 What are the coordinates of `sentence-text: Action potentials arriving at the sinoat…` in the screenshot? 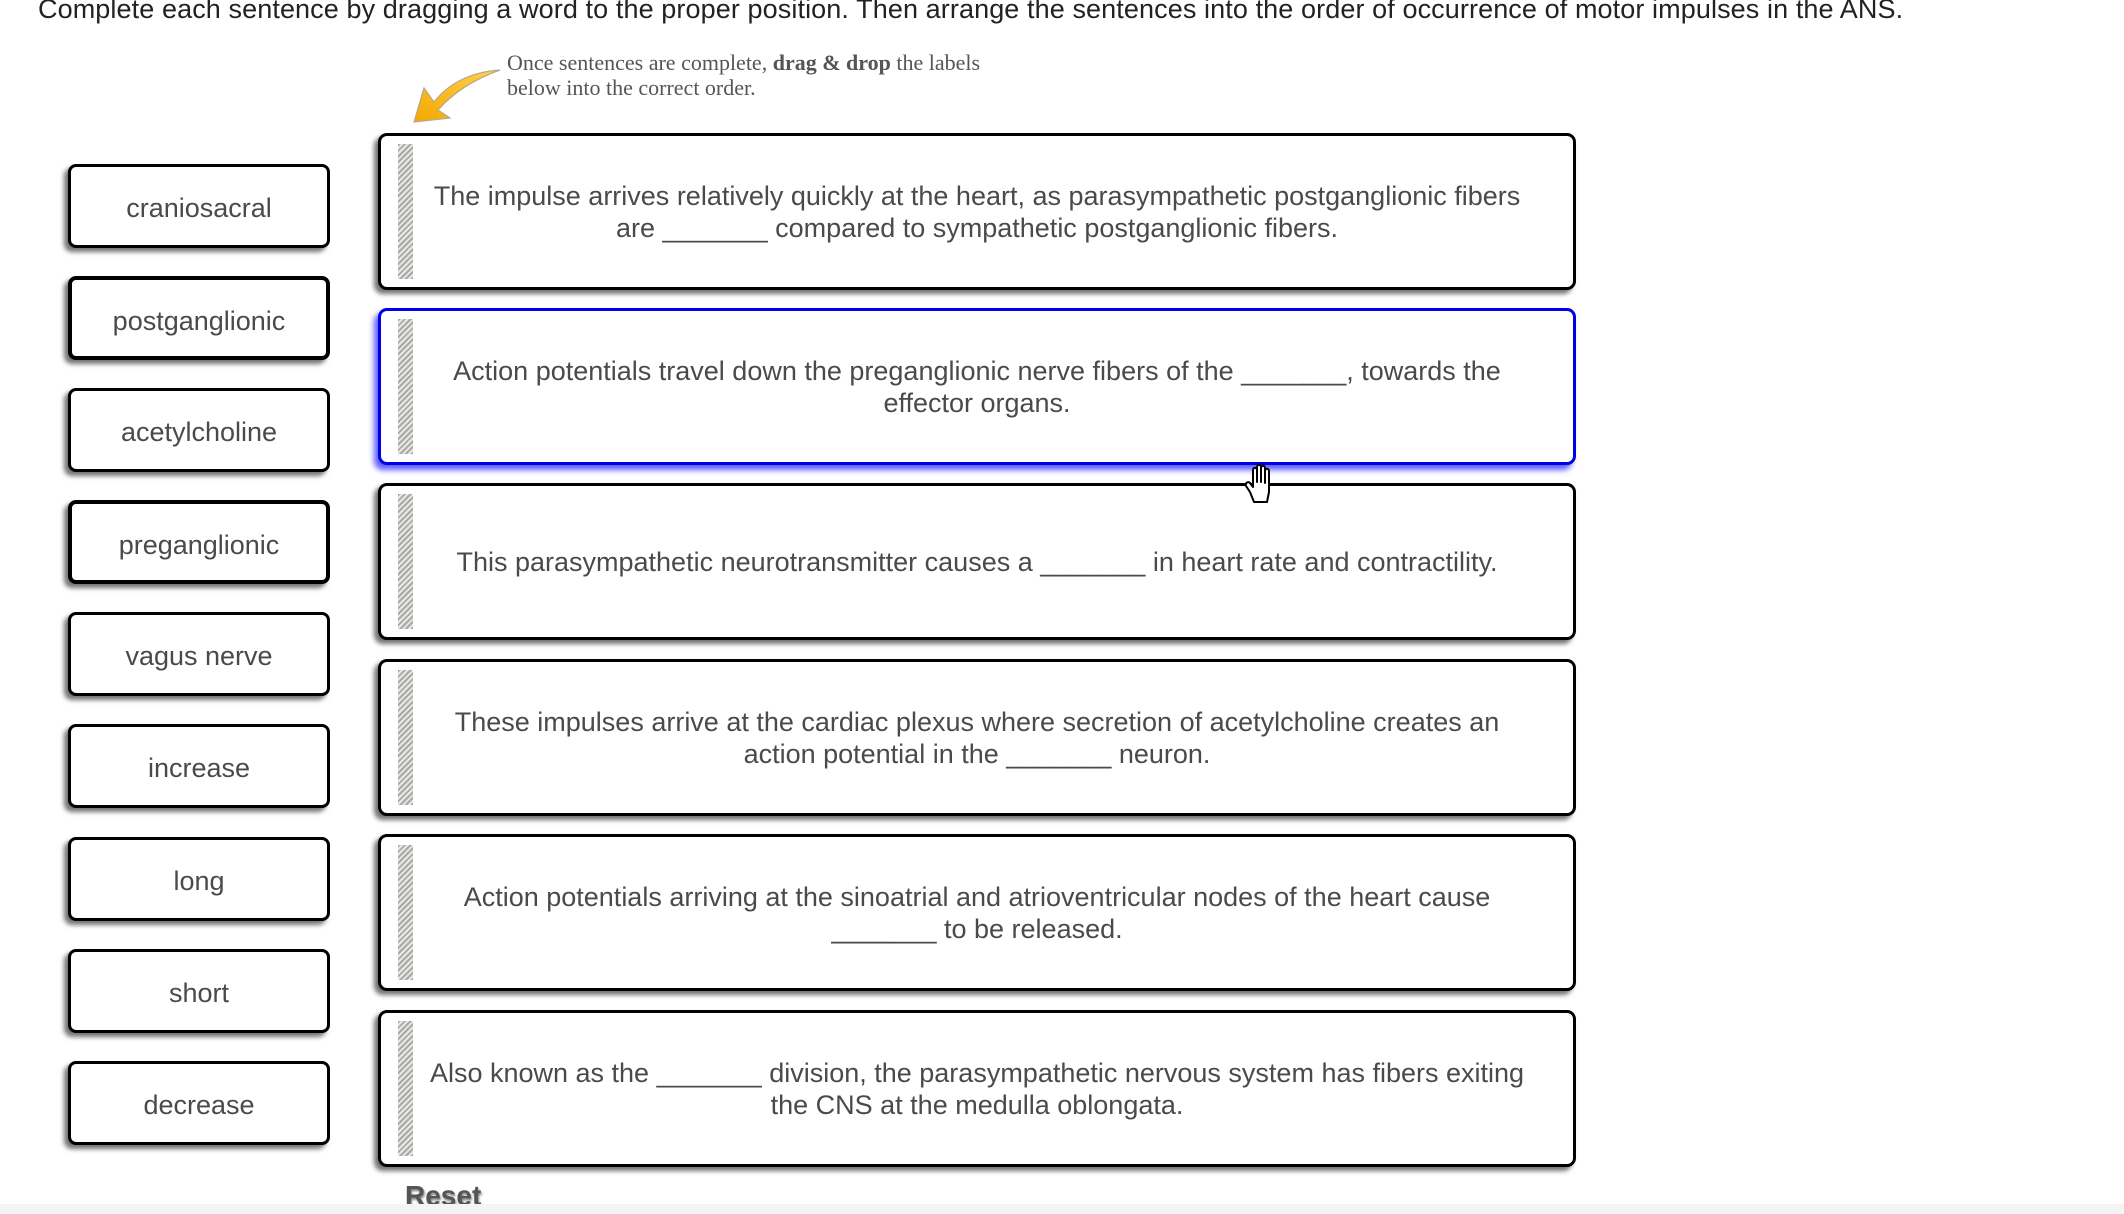 It's located at (977, 912).